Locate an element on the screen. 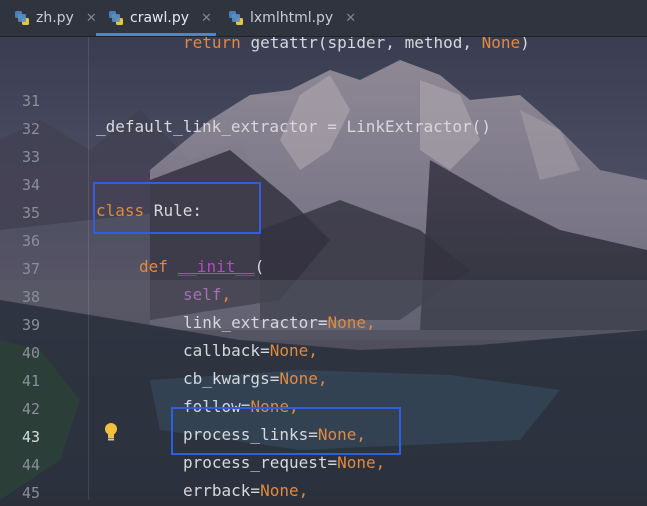 This screenshot has height=506, width=647. param-name: process_request= is located at coordinates (260, 462).